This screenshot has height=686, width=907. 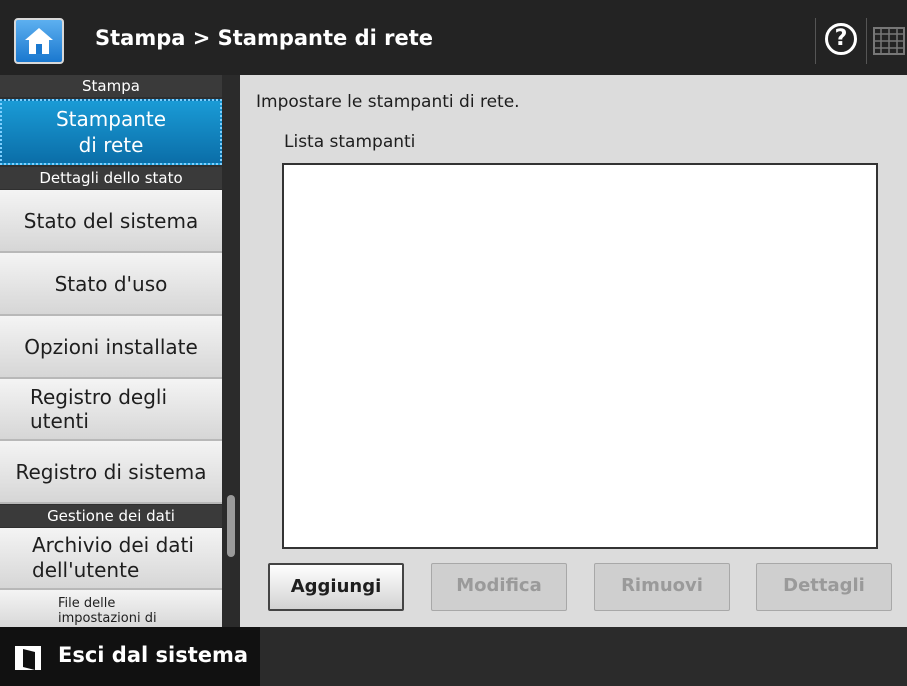 What do you see at coordinates (231, 351) in the screenshot?
I see `sidebar-scrollbar` at bounding box center [231, 351].